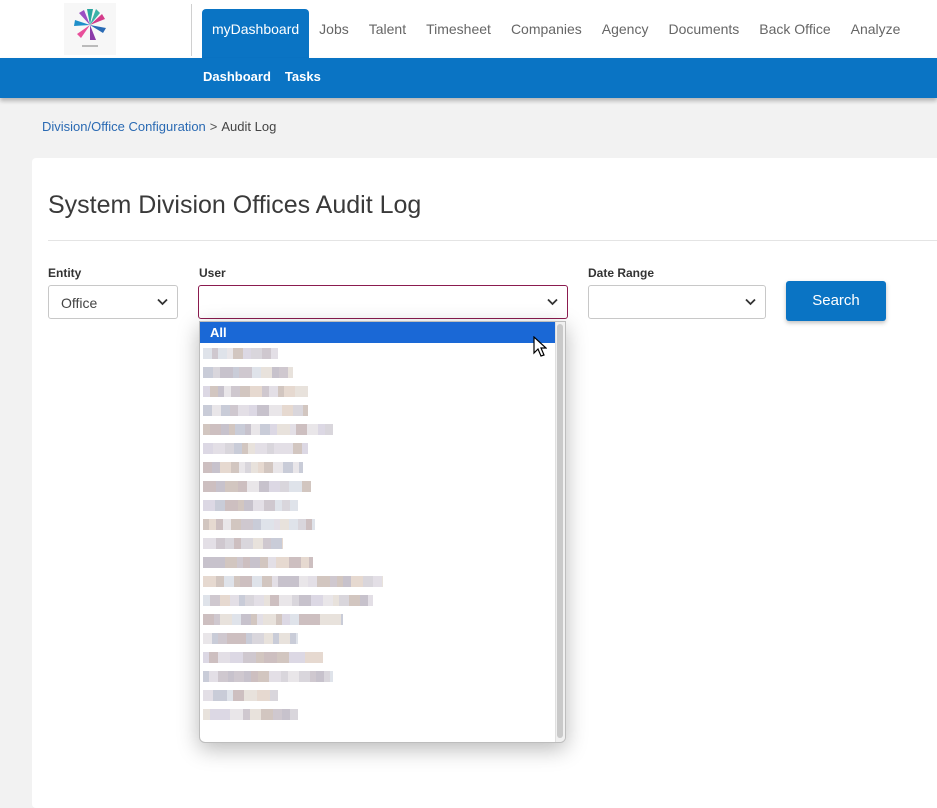 This screenshot has height=808, width=937. What do you see at coordinates (468, 78) in the screenshot?
I see `sub-navigation-bar: Dashboard Tasks` at bounding box center [468, 78].